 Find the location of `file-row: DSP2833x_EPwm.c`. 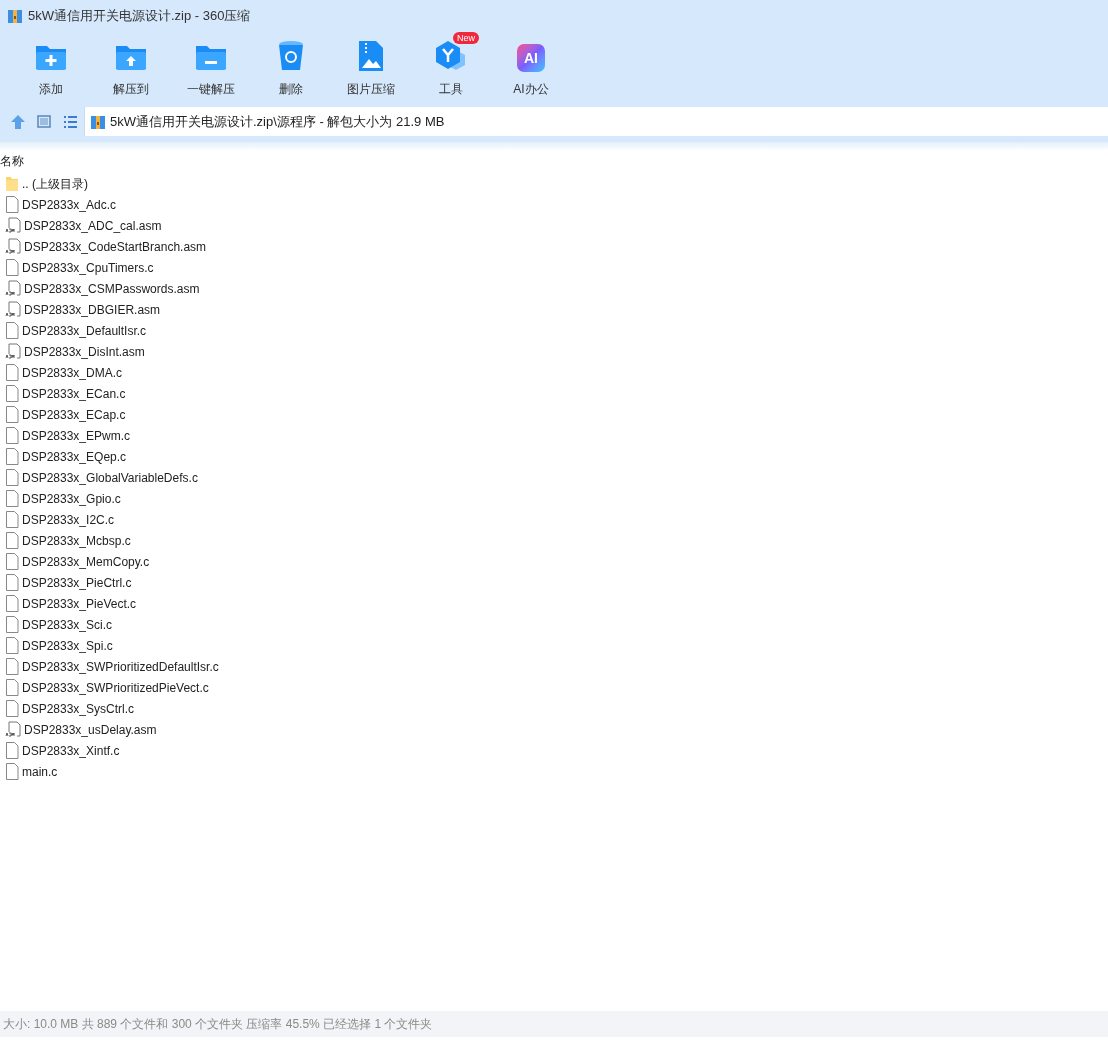

file-row: DSP2833x_EPwm.c is located at coordinates (556, 435).